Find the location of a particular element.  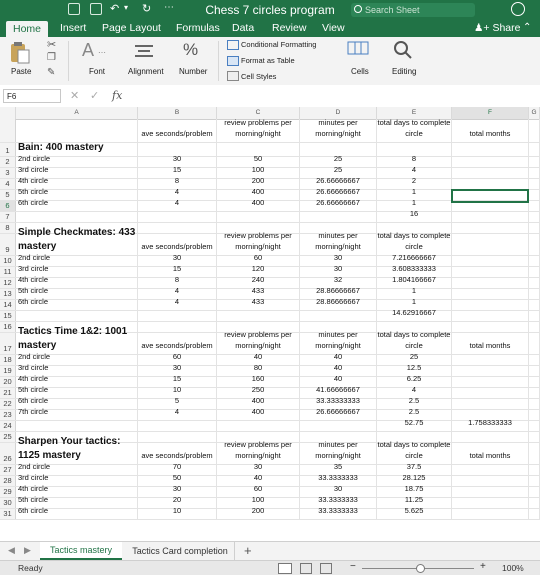

percent-icon: % is located at coordinates (190, 50).